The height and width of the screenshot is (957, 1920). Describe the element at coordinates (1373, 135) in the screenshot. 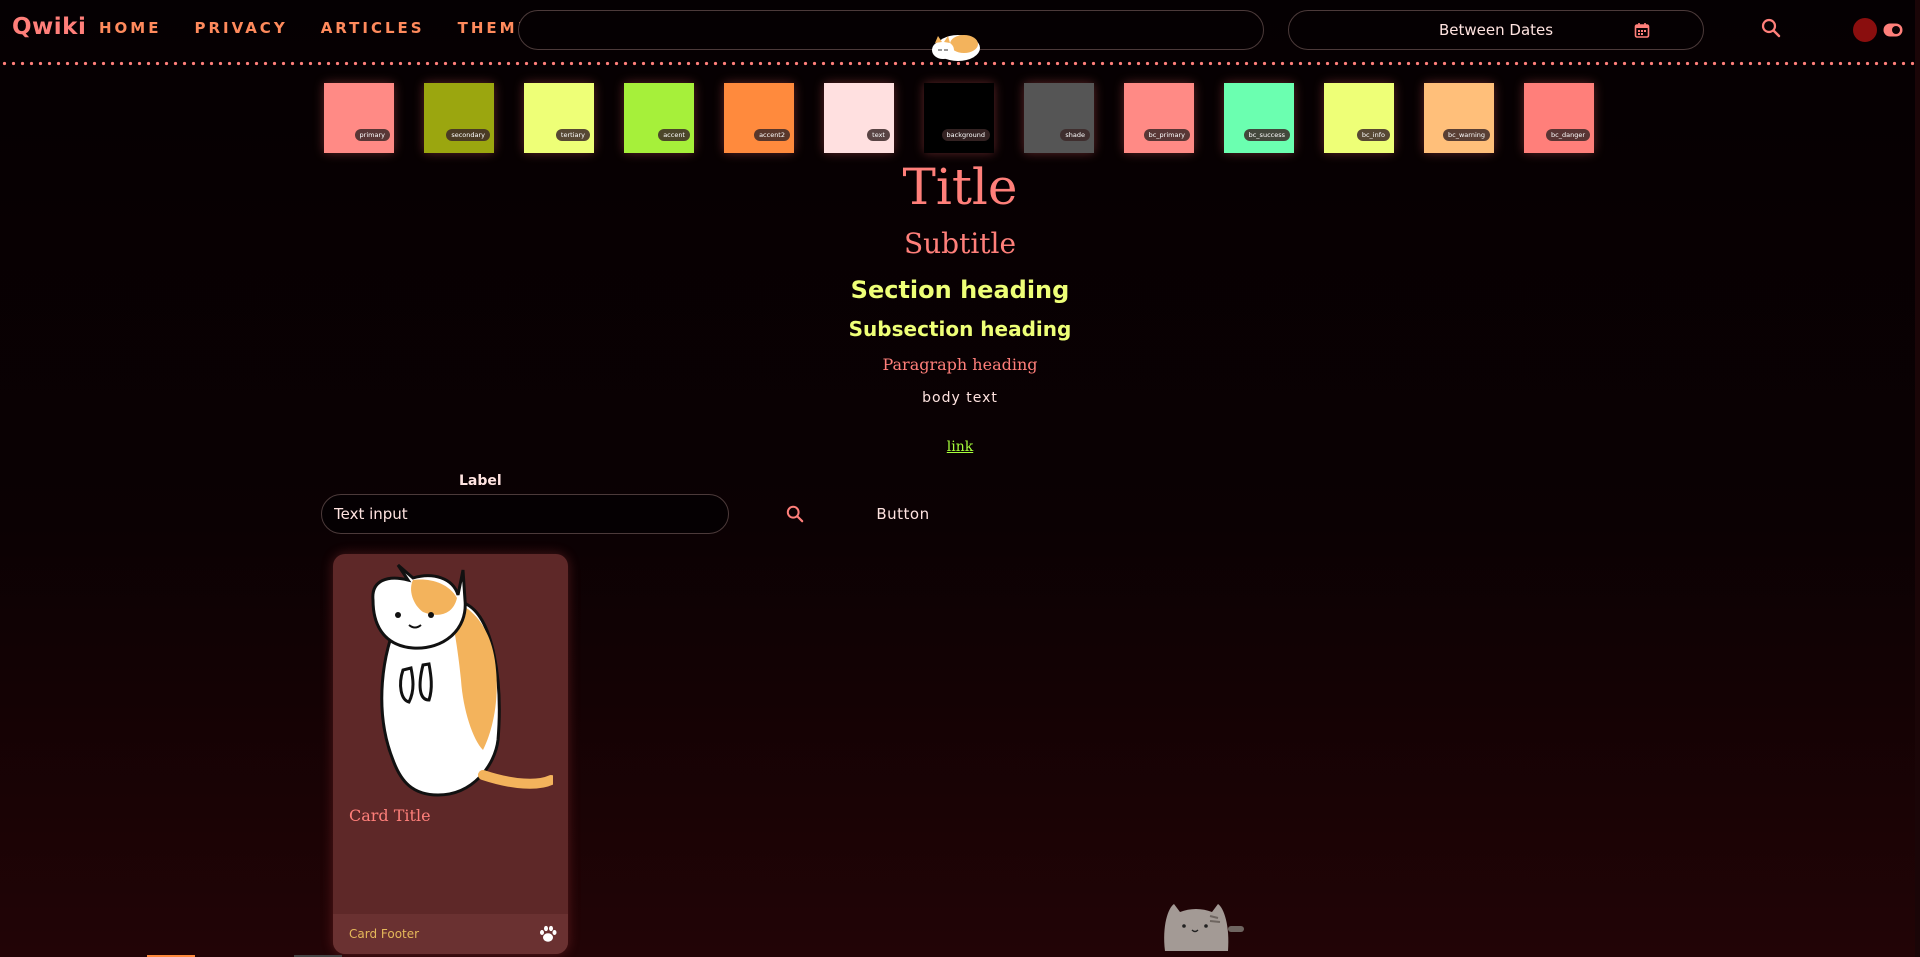

I see `swatch-label: bc_info` at that location.